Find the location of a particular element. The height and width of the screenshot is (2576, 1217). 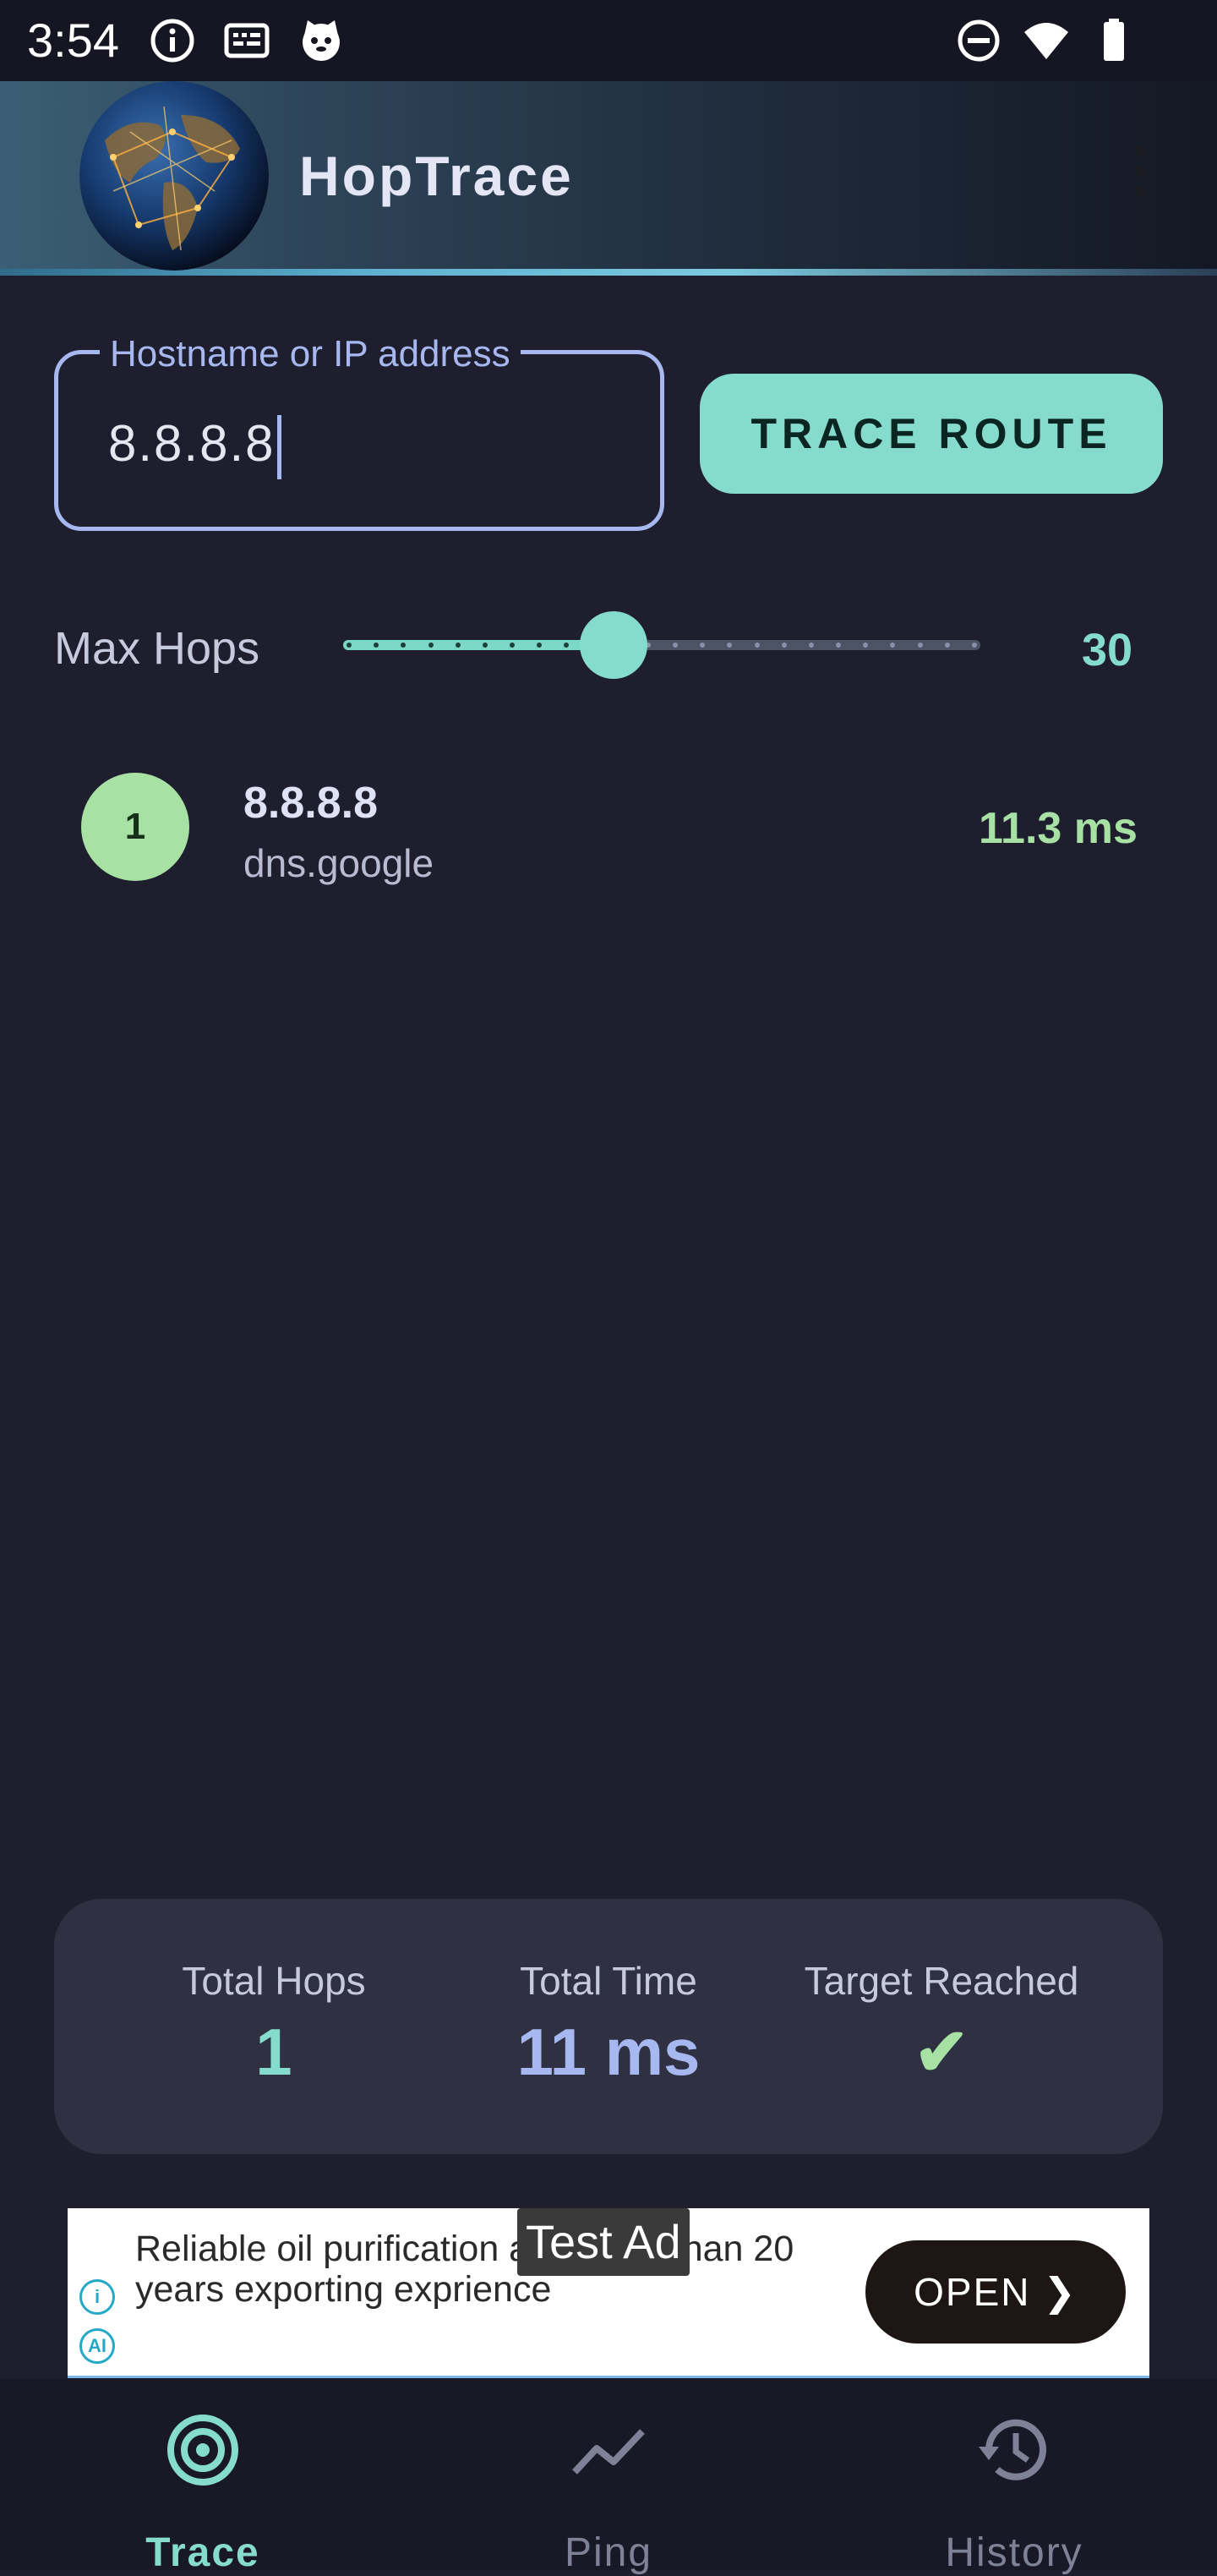

slider-track-inactive is located at coordinates (805, 645).